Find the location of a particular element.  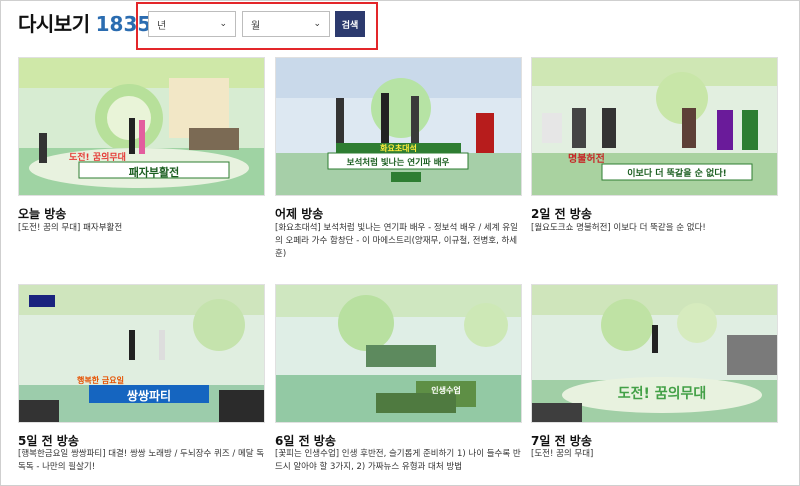

episode-card: 명불허전 이보다 더 뚝같을 순 없다! is located at coordinates (654, 126).